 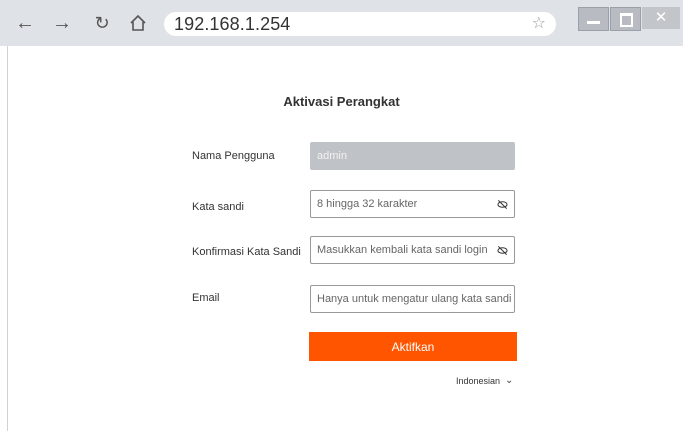 What do you see at coordinates (233, 156) in the screenshot?
I see `username-label: Nama Pengguna` at bounding box center [233, 156].